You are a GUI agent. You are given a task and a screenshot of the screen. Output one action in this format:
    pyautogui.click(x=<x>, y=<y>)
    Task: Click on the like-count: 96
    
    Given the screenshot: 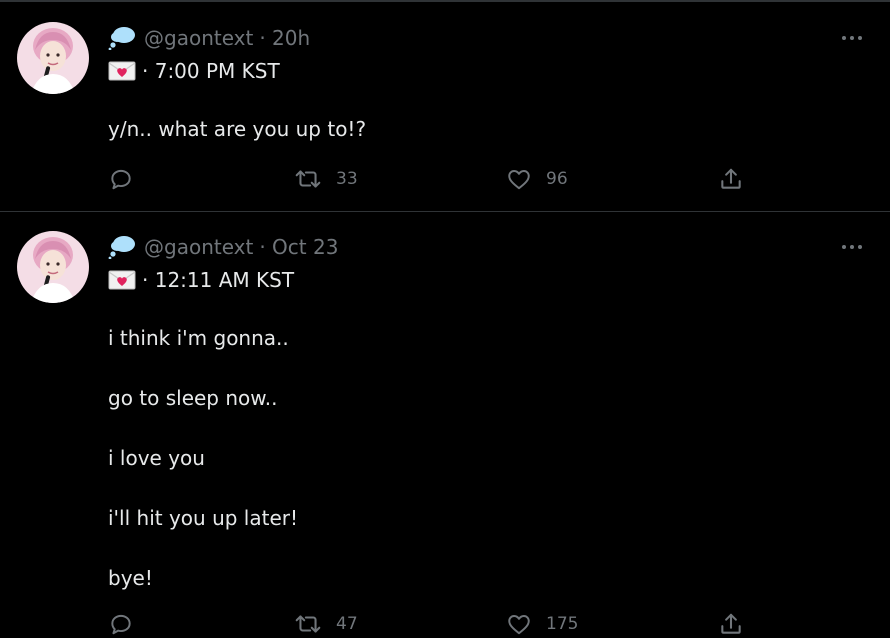 What is the action you would take?
    pyautogui.click(x=557, y=179)
    